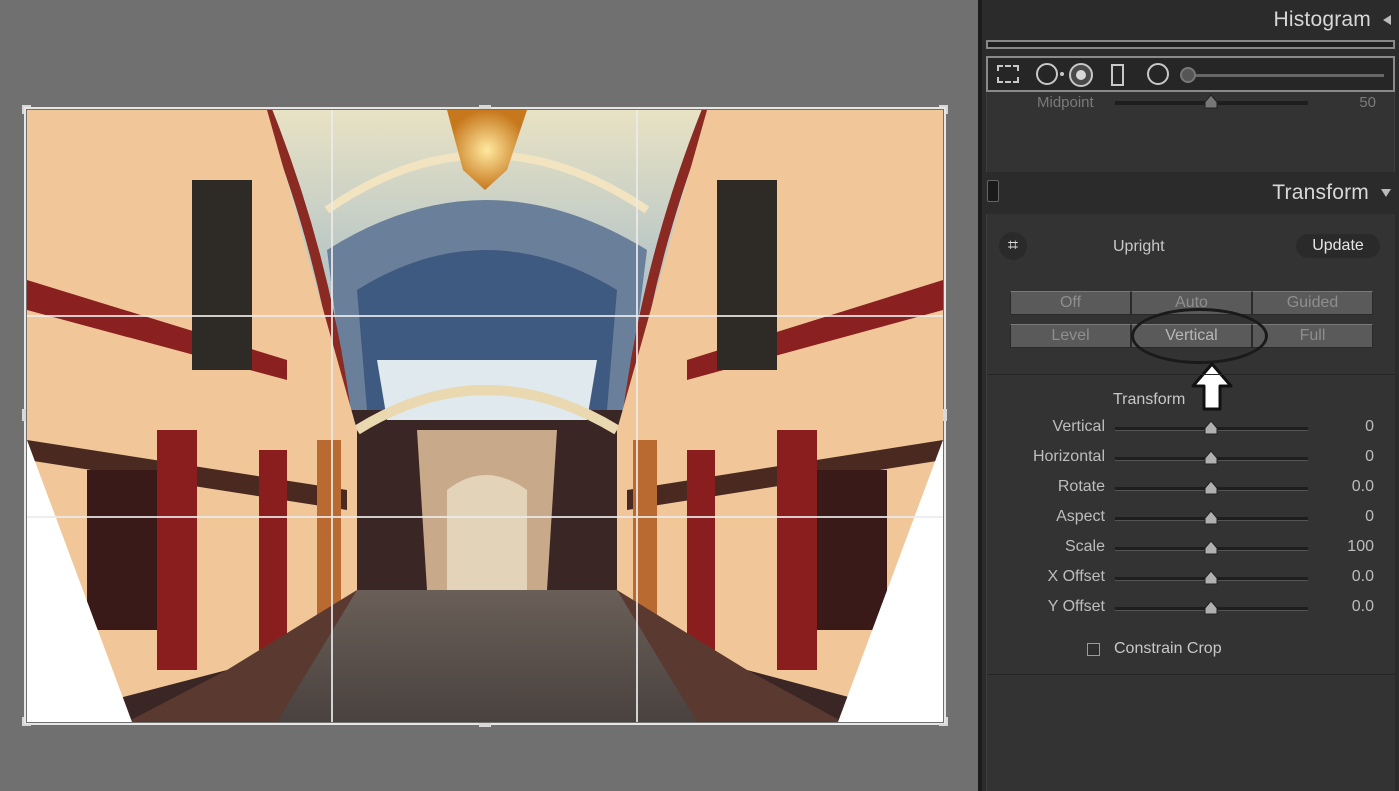  What do you see at coordinates (1386, 193) in the screenshot?
I see `triangle-down-icon` at bounding box center [1386, 193].